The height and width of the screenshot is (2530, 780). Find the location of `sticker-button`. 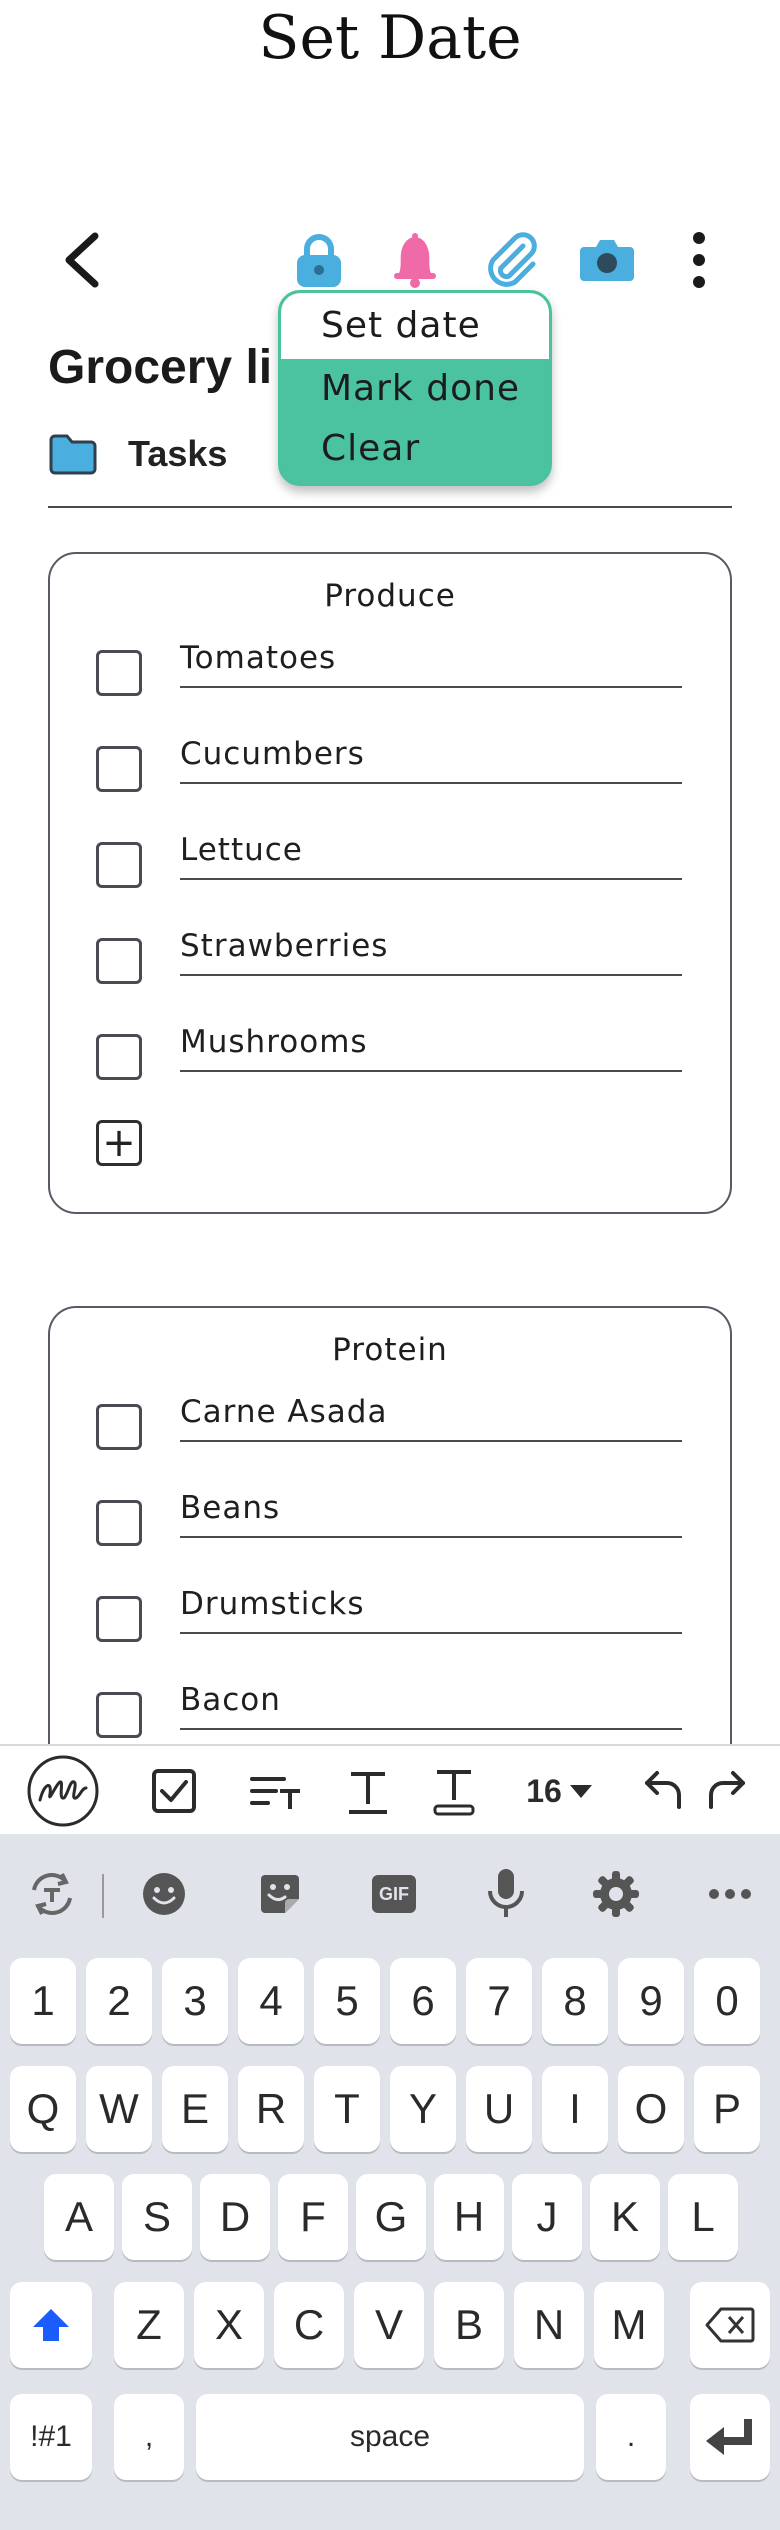

sticker-button is located at coordinates (280, 1894).